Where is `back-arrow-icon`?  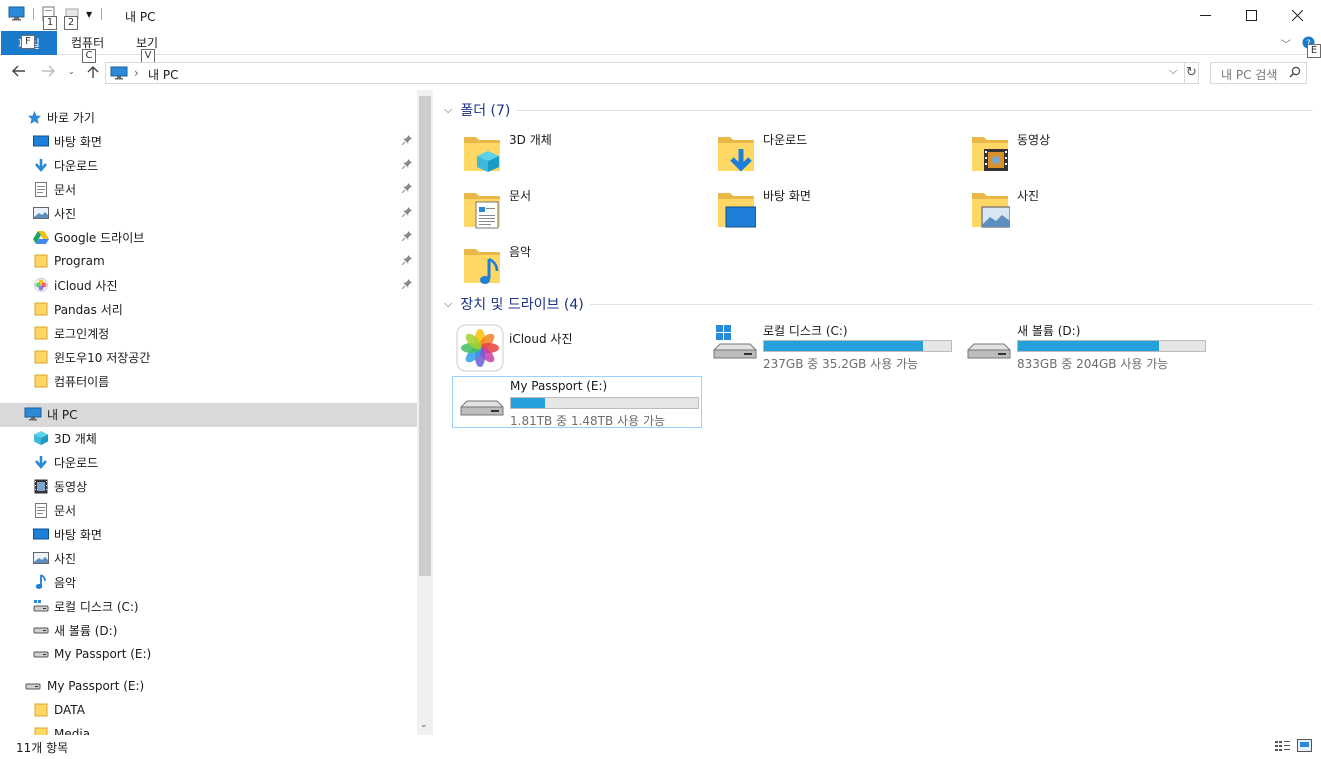 back-arrow-icon is located at coordinates (19, 73).